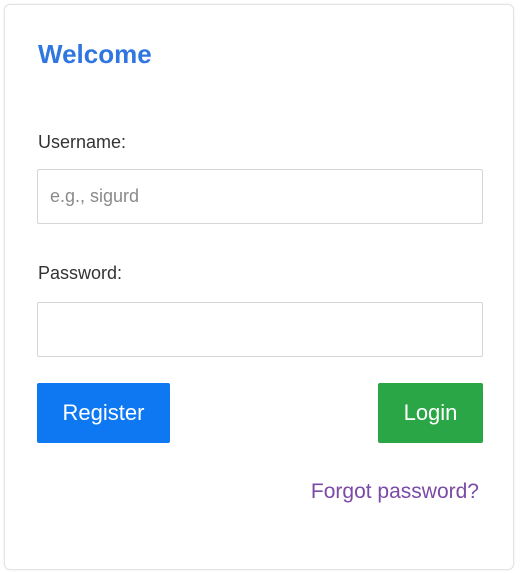  What do you see at coordinates (82, 142) in the screenshot?
I see `username-label: Username:` at bounding box center [82, 142].